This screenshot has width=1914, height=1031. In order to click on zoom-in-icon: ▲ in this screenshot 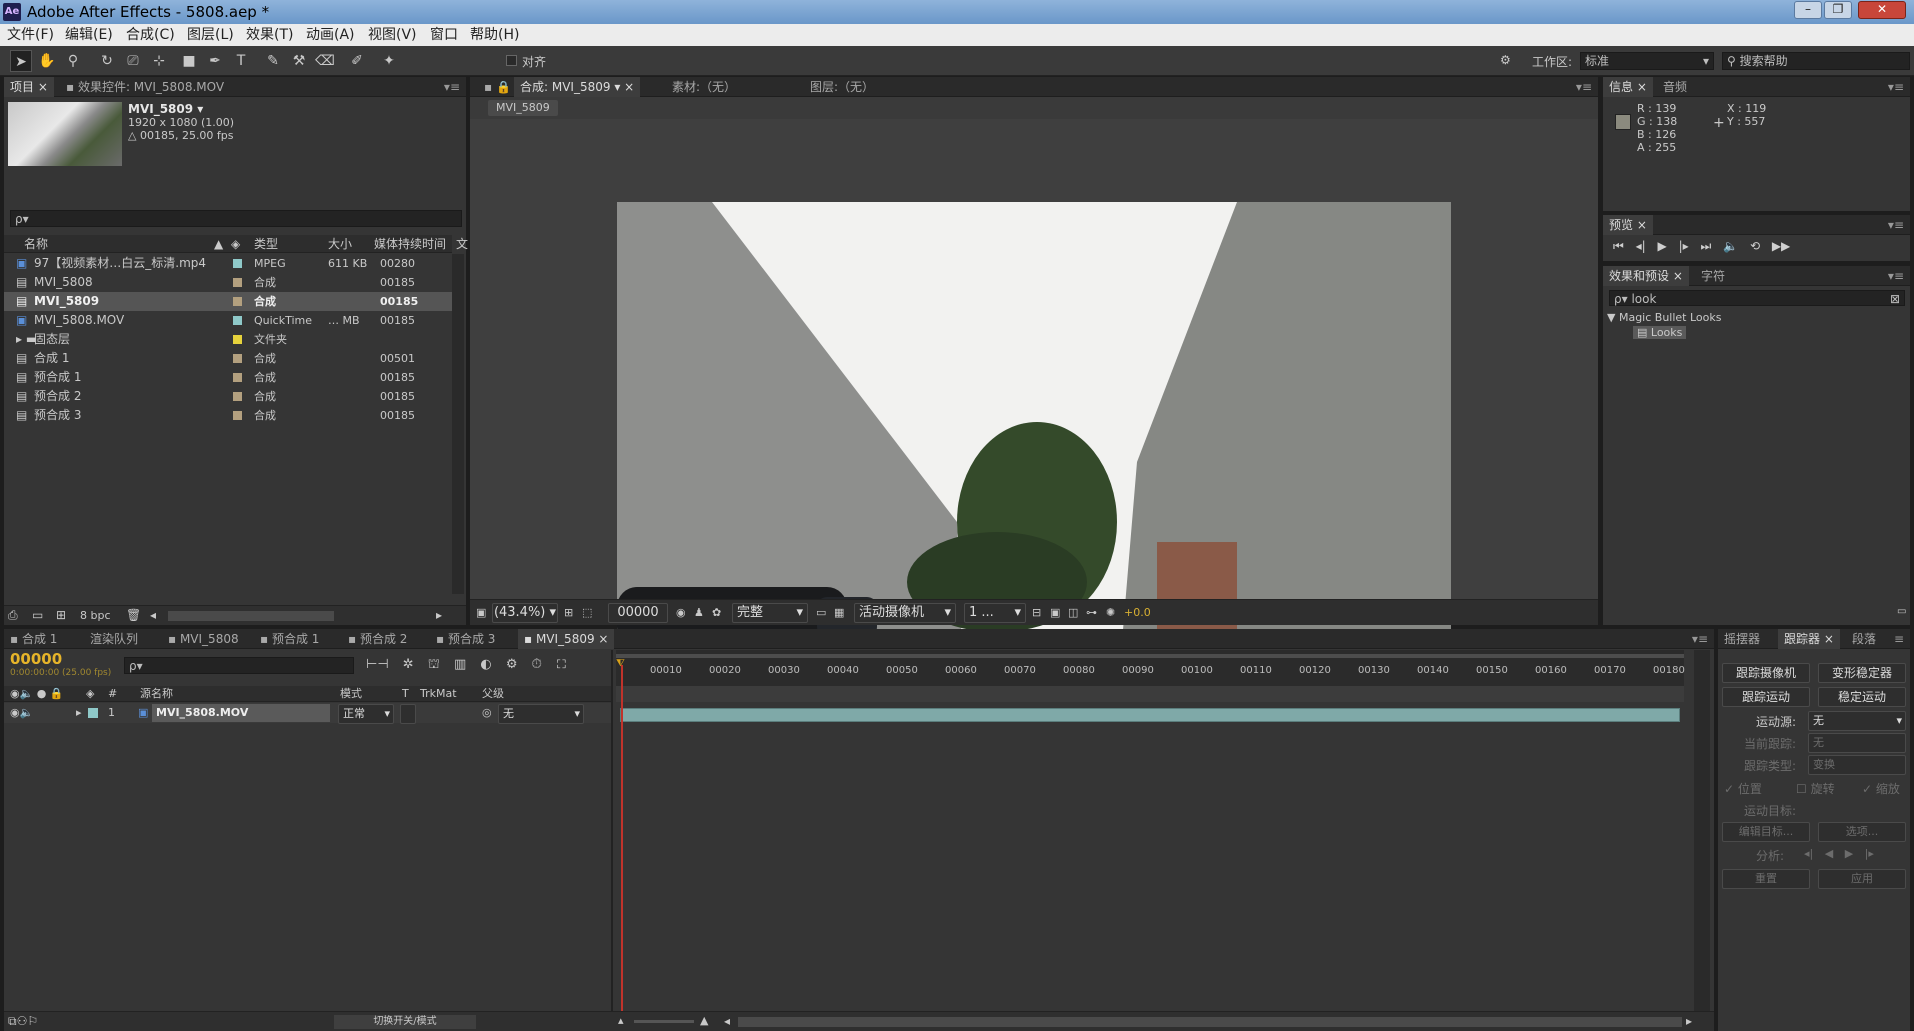, I will do `click(704, 1020)`.